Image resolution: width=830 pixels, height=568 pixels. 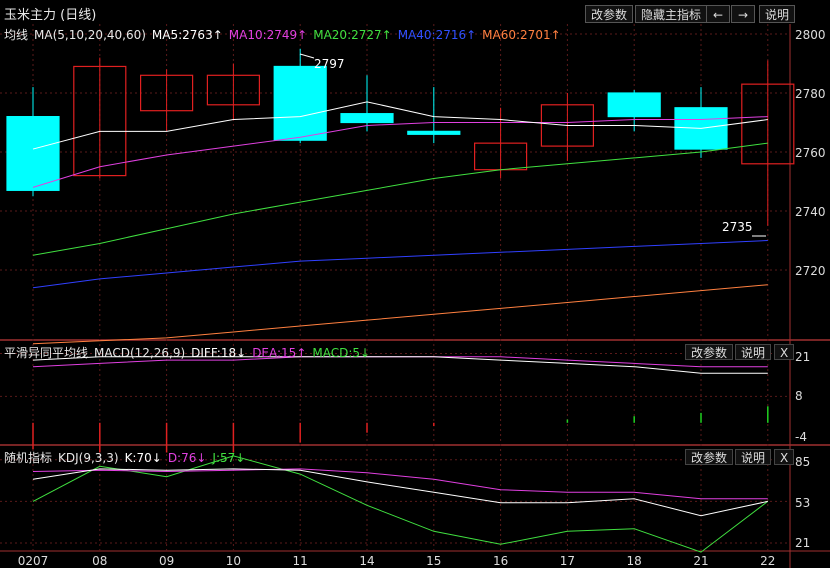 What do you see at coordinates (307, 56) in the screenshot?
I see `high-pointer` at bounding box center [307, 56].